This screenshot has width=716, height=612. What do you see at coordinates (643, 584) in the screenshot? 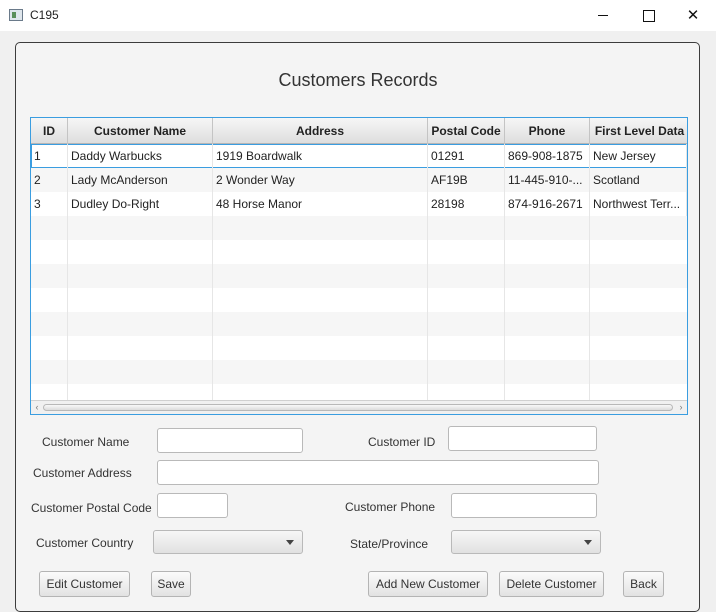
I see `back-button: Back` at bounding box center [643, 584].